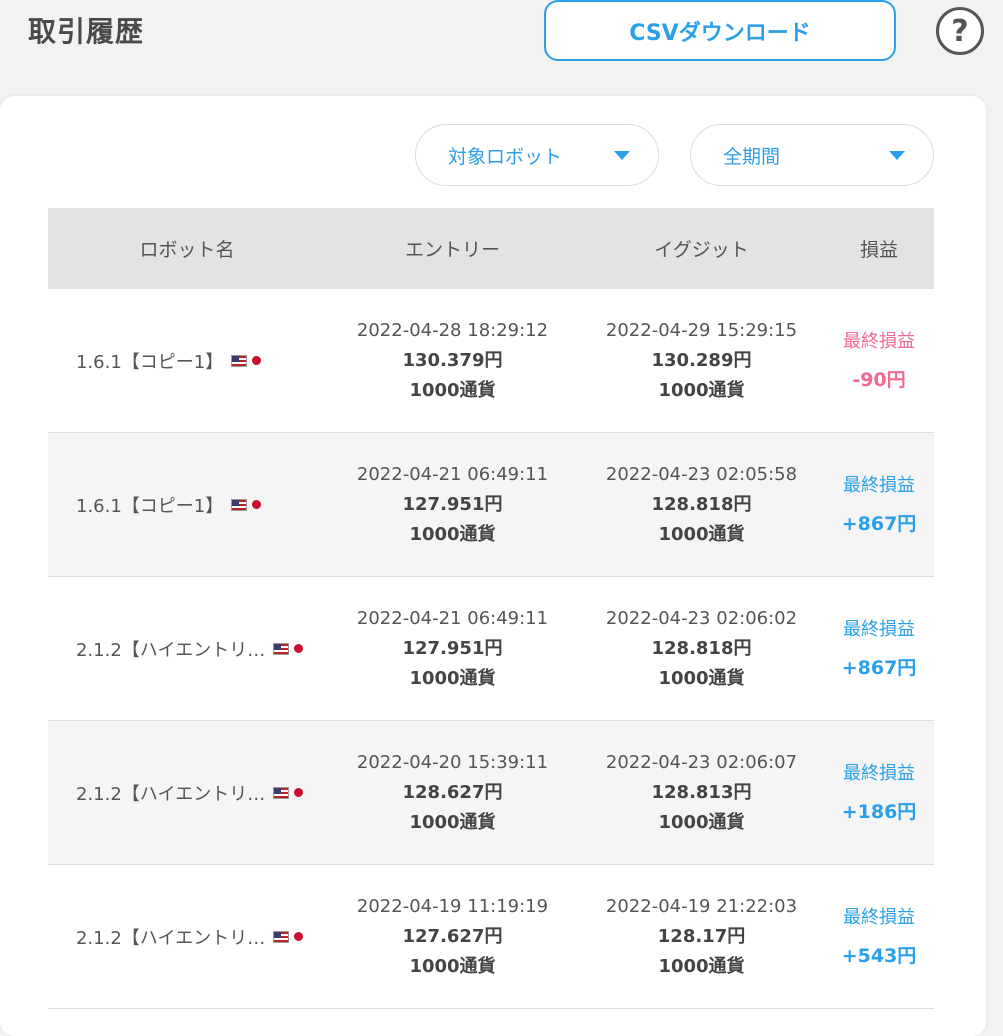 This screenshot has width=1003, height=1036. What do you see at coordinates (878, 250) in the screenshot?
I see `column-header-pl: 損益` at bounding box center [878, 250].